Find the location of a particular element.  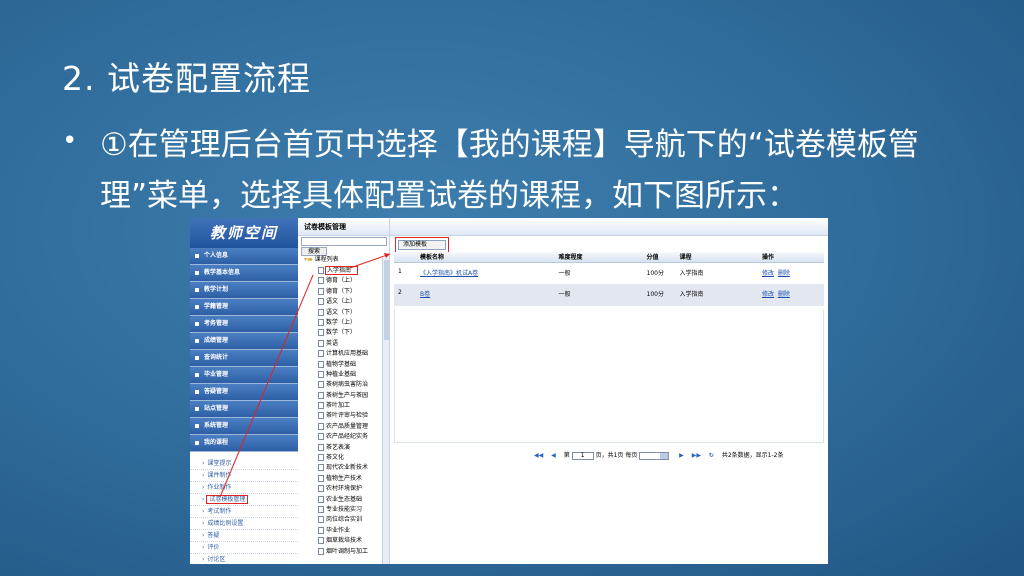

course-item-label: 毕业作业 is located at coordinates (338, 530).